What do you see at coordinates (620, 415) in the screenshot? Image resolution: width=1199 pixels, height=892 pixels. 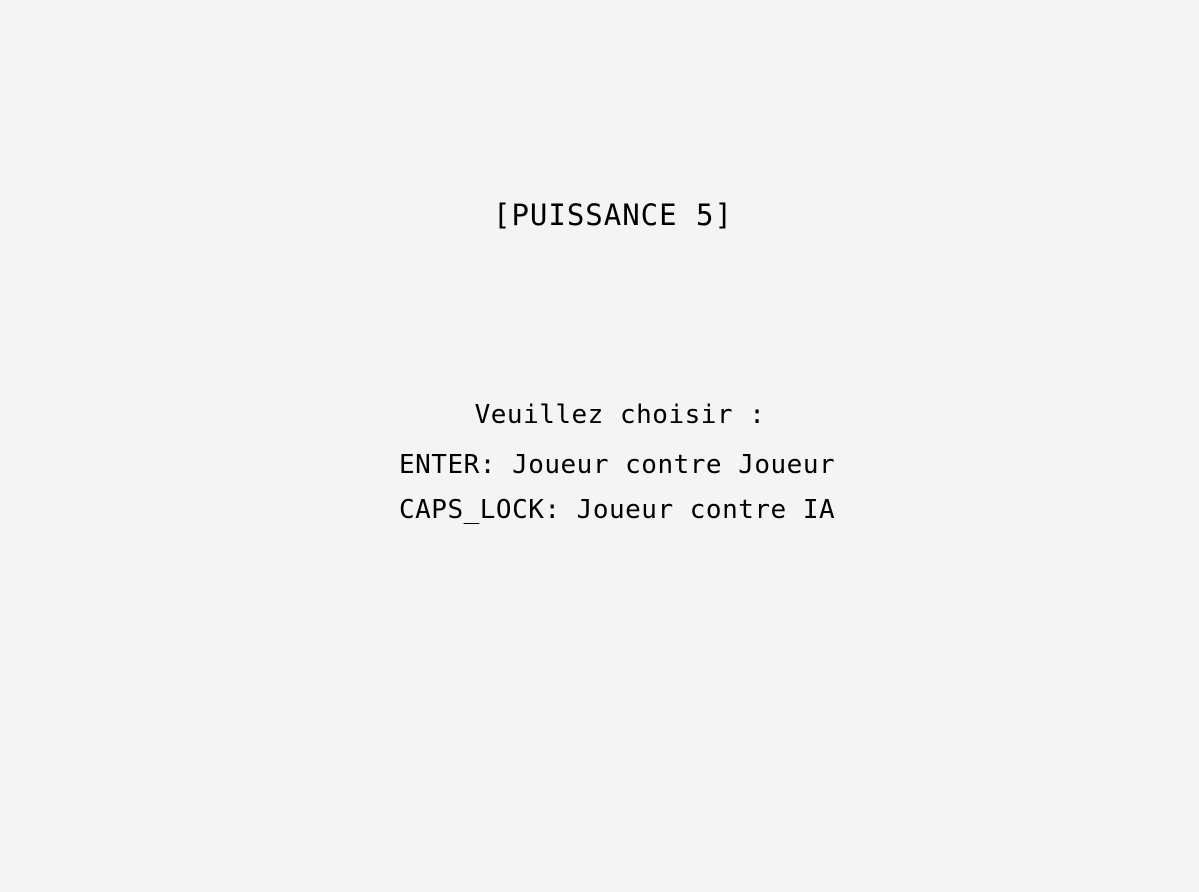 I see `choice-prompt: Veuillez choisir :` at bounding box center [620, 415].